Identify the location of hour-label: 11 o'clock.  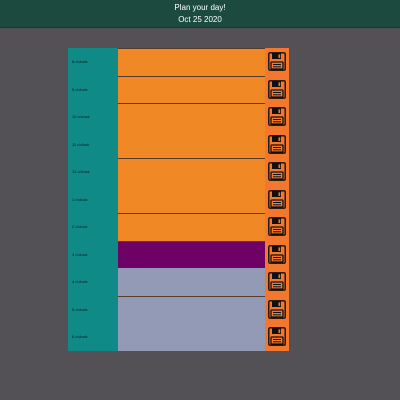
(93, 144).